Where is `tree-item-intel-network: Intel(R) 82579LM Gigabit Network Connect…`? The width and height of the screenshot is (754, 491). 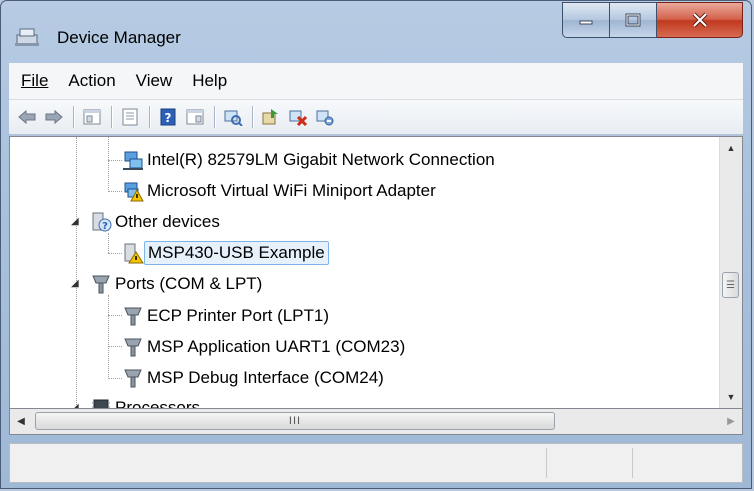 tree-item-intel-network: Intel(R) 82579LM Gigabit Network Connect… is located at coordinates (310, 160).